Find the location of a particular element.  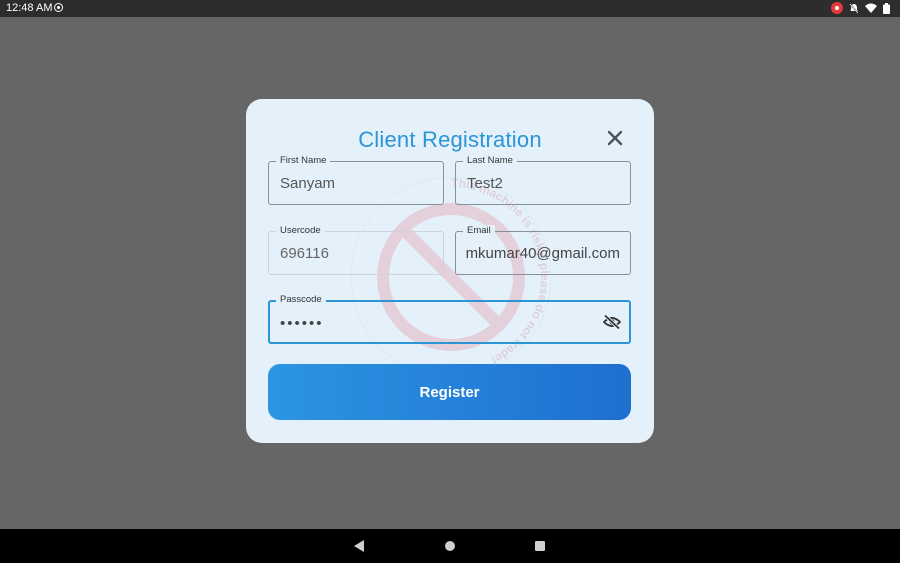

usercode-value: 696116 is located at coordinates (304, 253).